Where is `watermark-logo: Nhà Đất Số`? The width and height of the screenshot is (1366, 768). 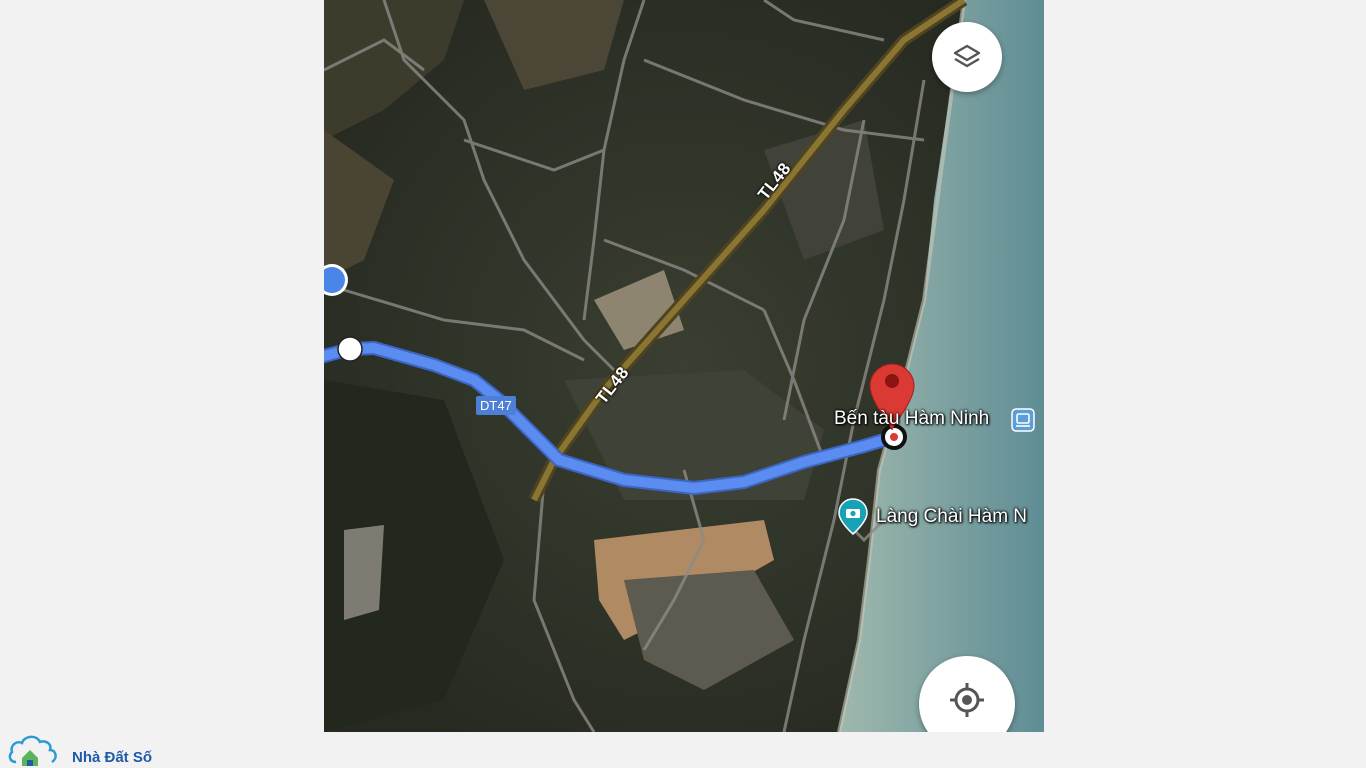 watermark-logo: Nhà Đất Số is located at coordinates (88, 750).